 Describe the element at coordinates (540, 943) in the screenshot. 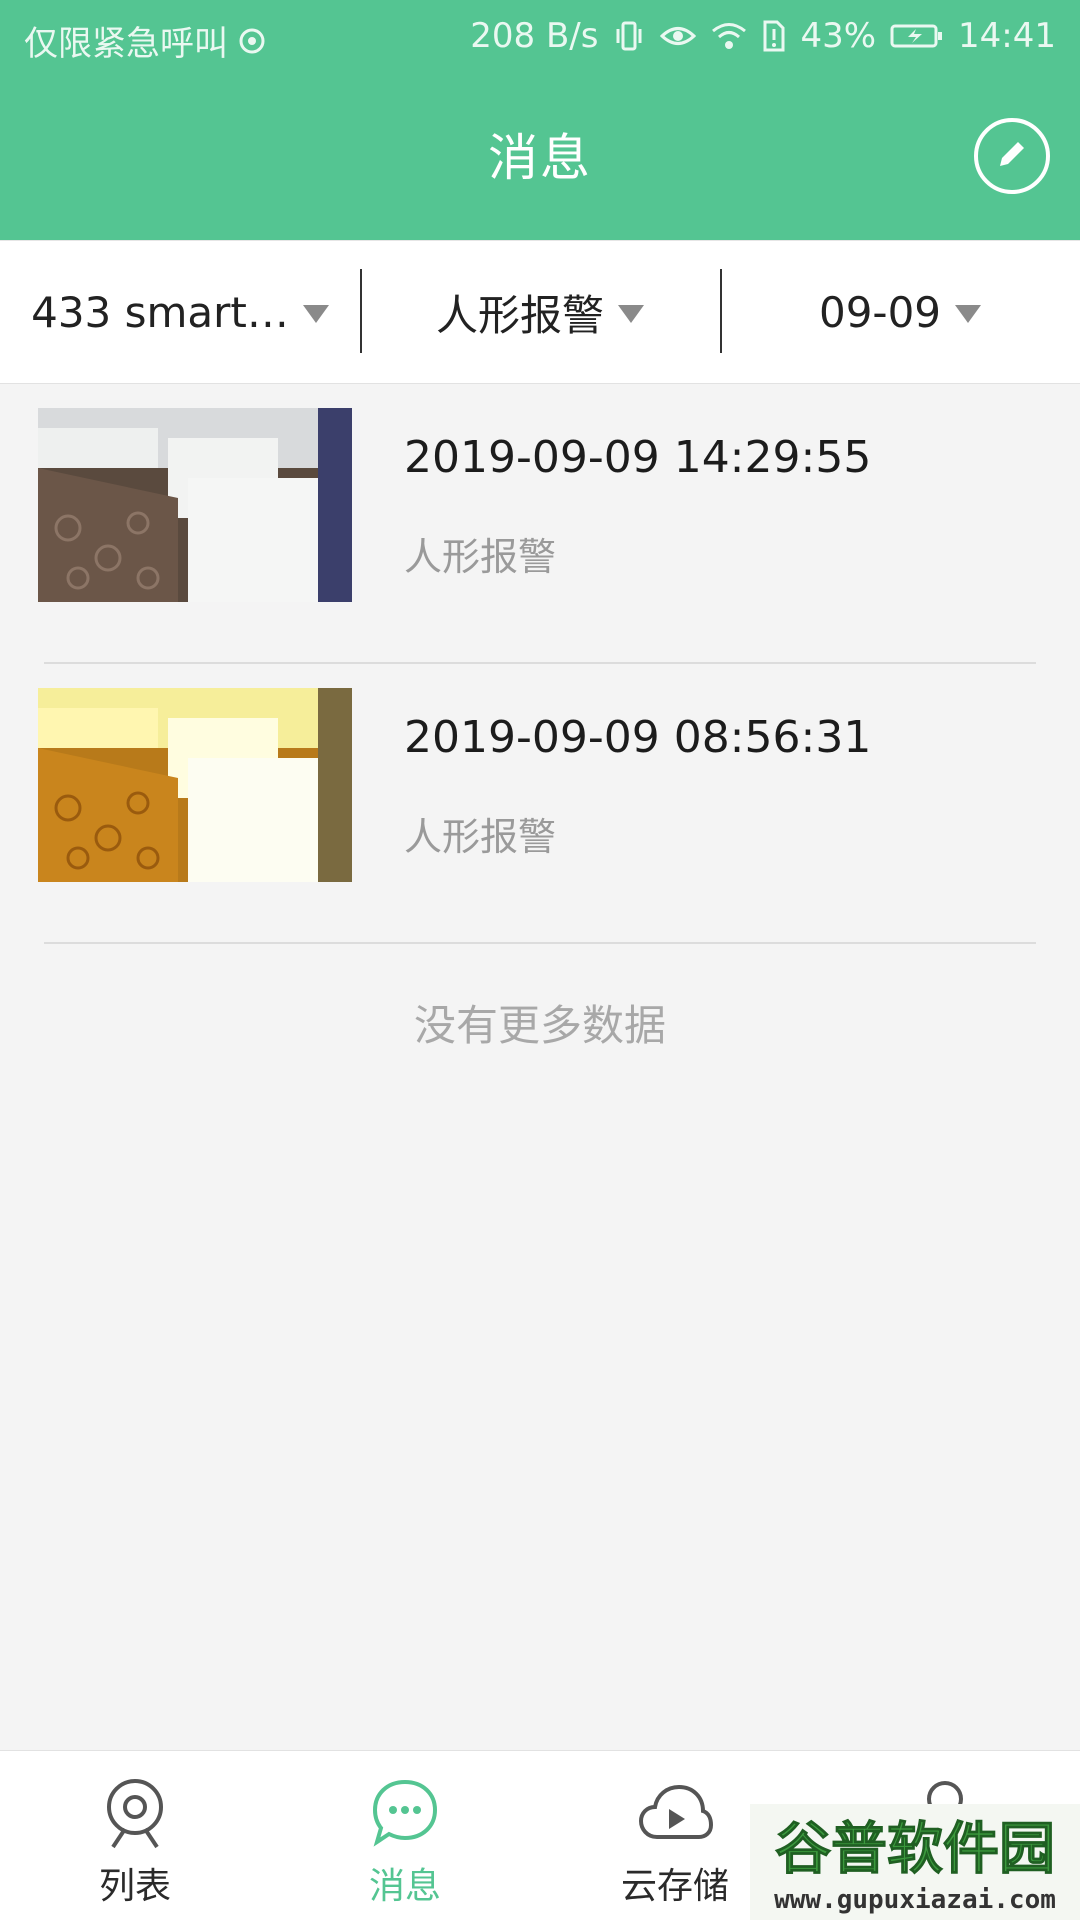

I see `row-divider` at that location.